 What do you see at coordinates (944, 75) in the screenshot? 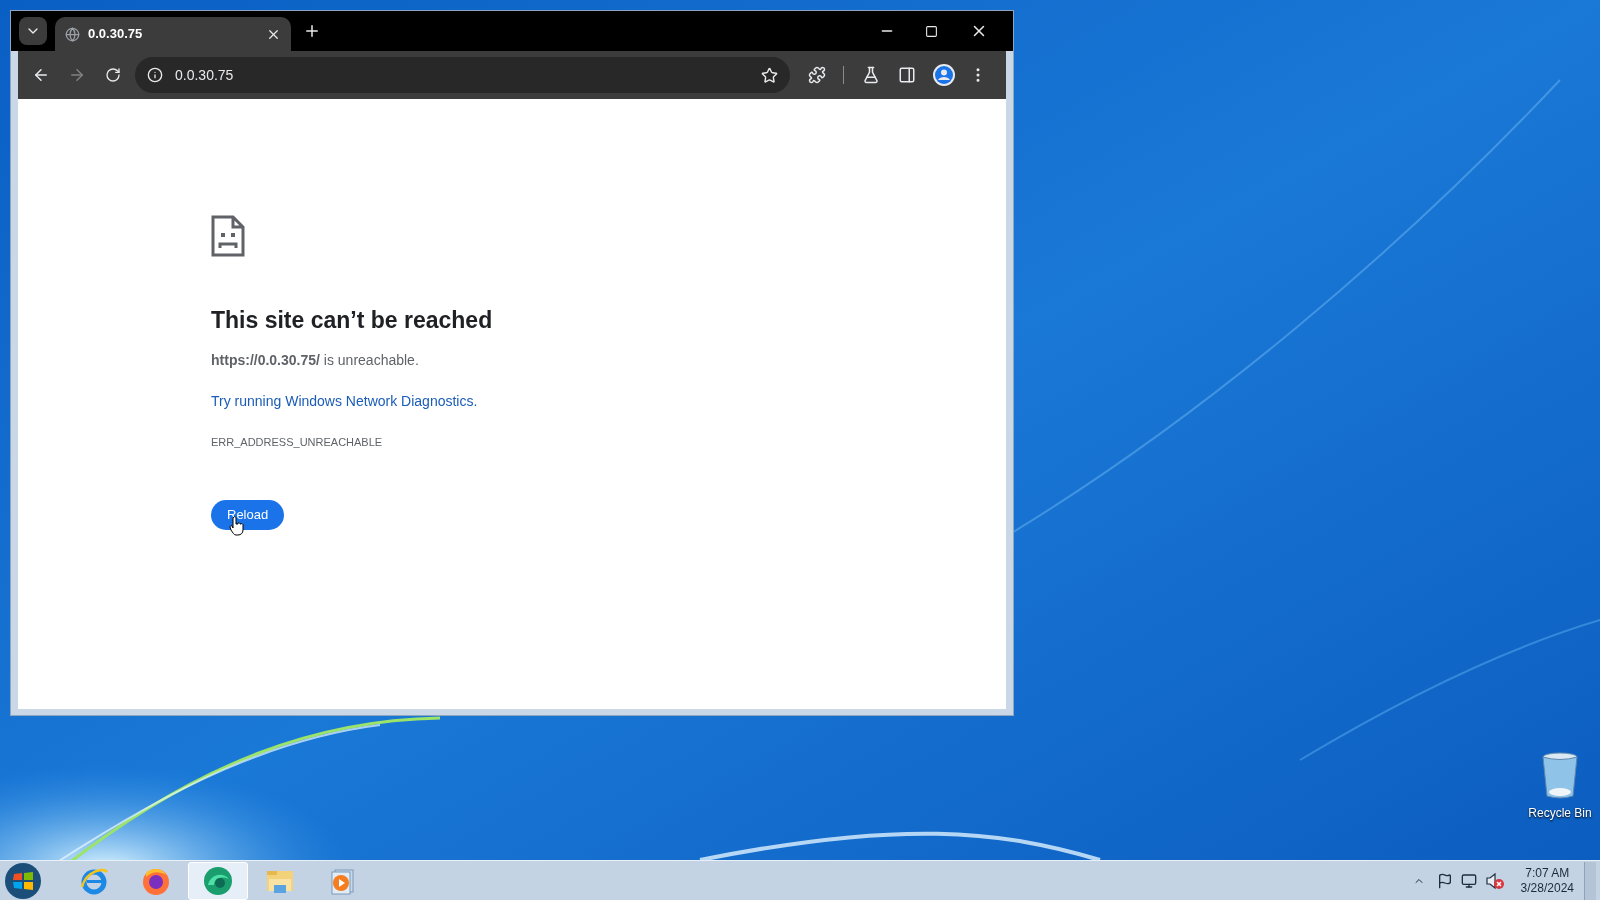
I see `profile-avatar-icon` at bounding box center [944, 75].